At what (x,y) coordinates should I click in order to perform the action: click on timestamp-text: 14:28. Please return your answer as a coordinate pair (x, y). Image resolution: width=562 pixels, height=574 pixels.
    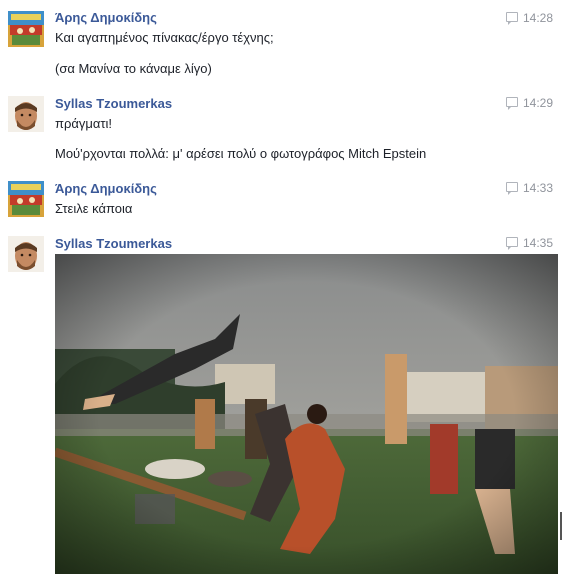
    Looking at the image, I should click on (538, 18).